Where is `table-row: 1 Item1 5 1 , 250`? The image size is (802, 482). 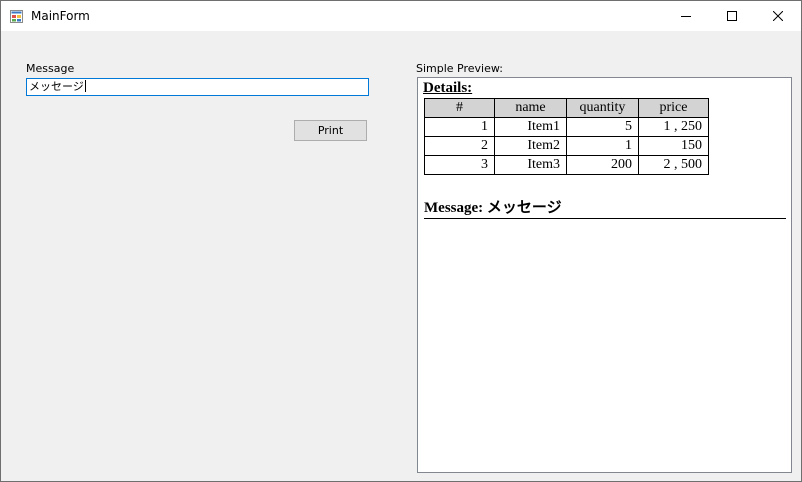 table-row: 1 Item1 5 1 , 250 is located at coordinates (566, 127).